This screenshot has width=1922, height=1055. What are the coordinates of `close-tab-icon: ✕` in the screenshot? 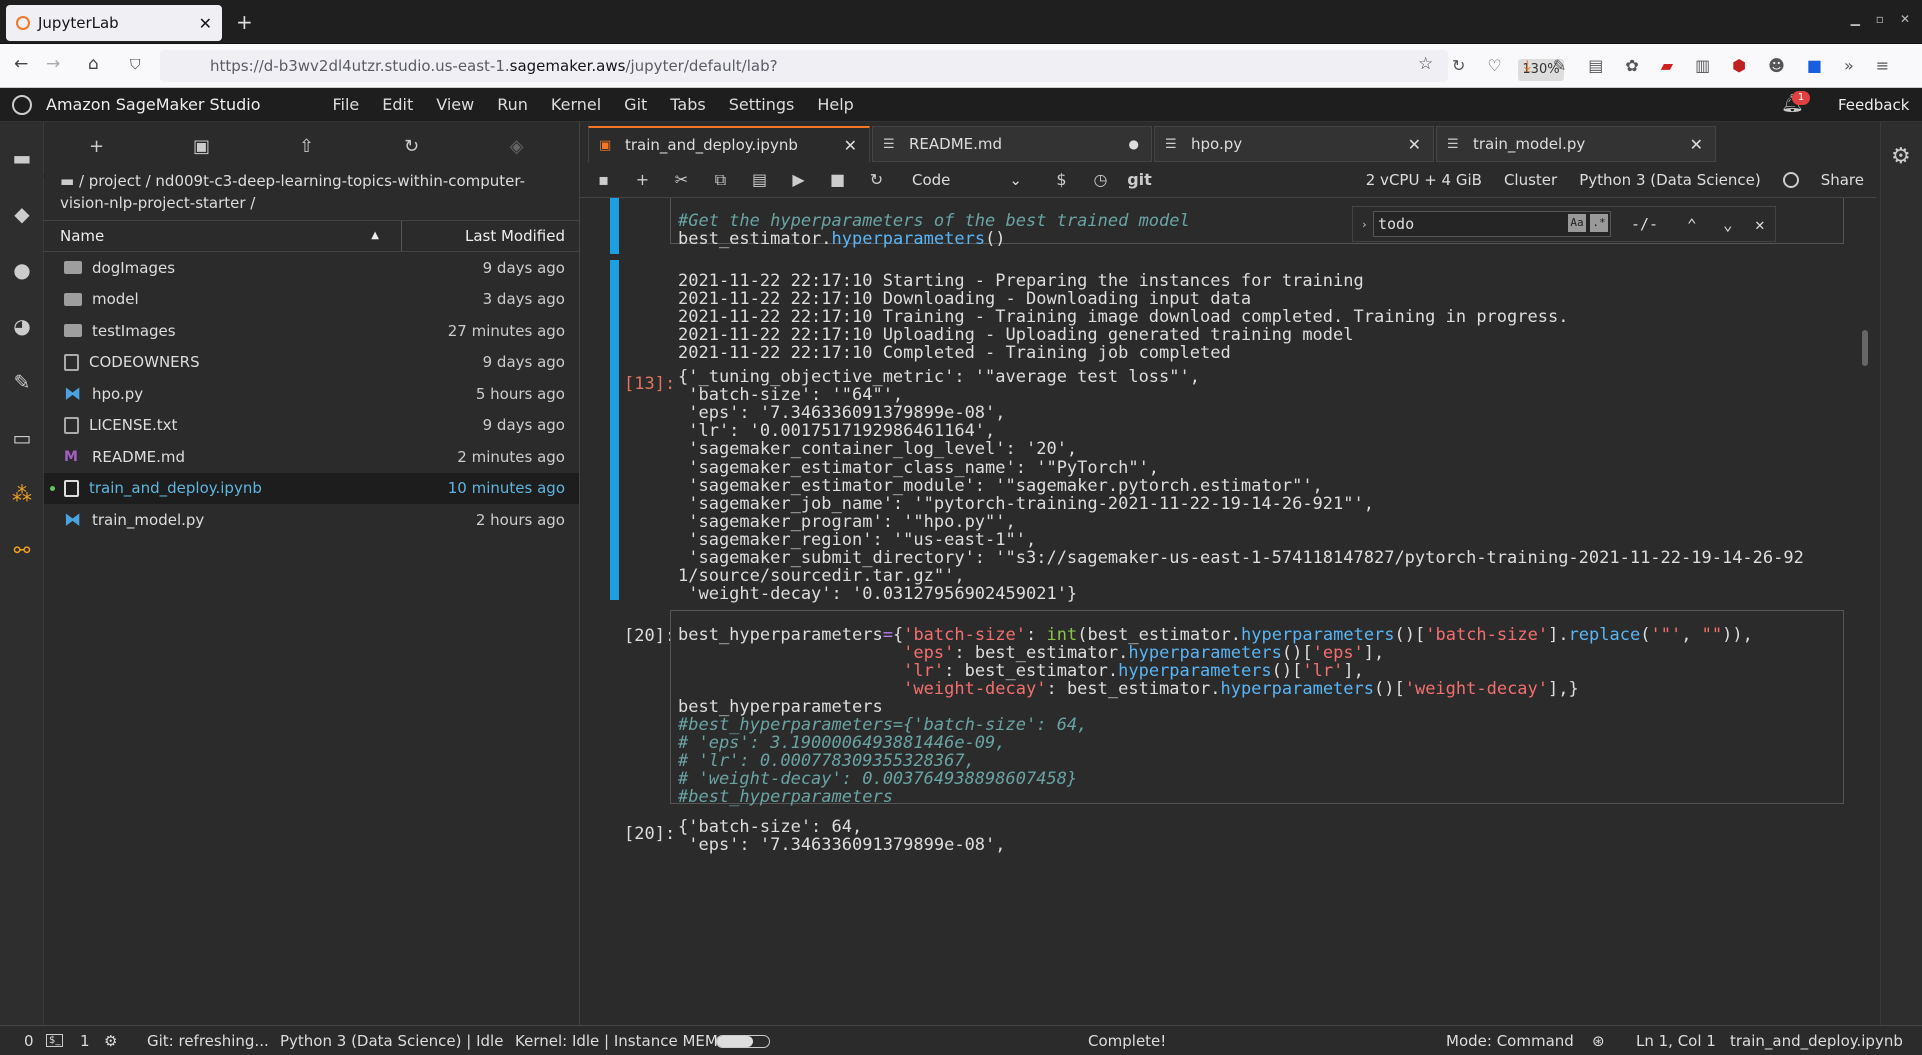 It's located at (205, 23).